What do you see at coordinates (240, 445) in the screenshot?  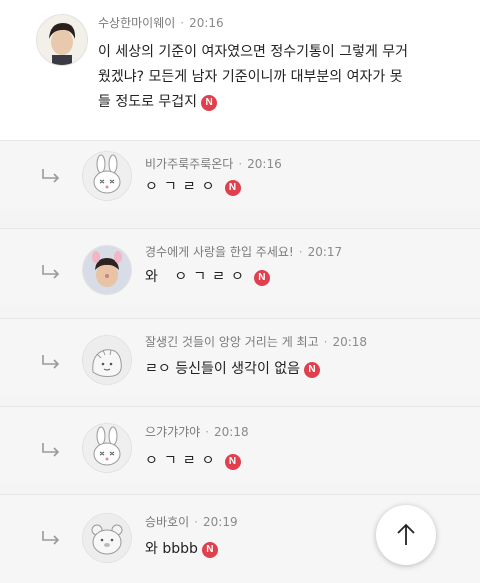 I see `reply-item: 으갸갸갸야 · 20:18 ㅇㄱㄹㅇ N` at bounding box center [240, 445].